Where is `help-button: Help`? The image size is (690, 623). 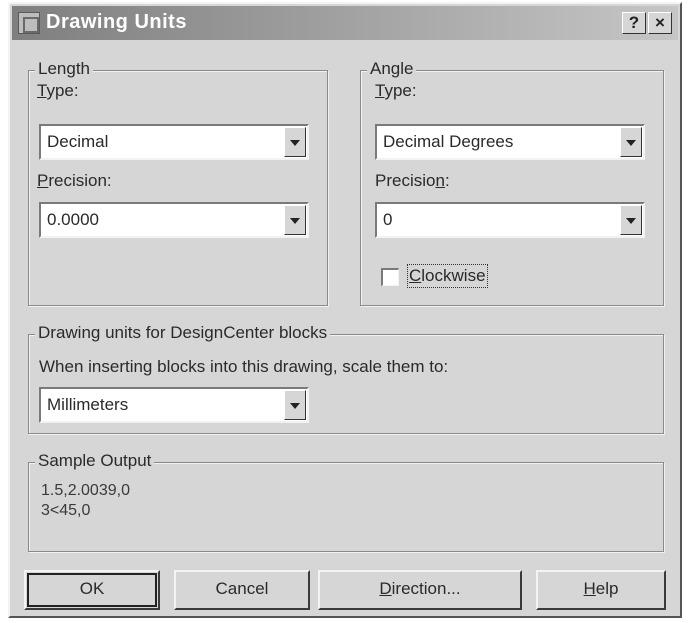
help-button: Help is located at coordinates (601, 590).